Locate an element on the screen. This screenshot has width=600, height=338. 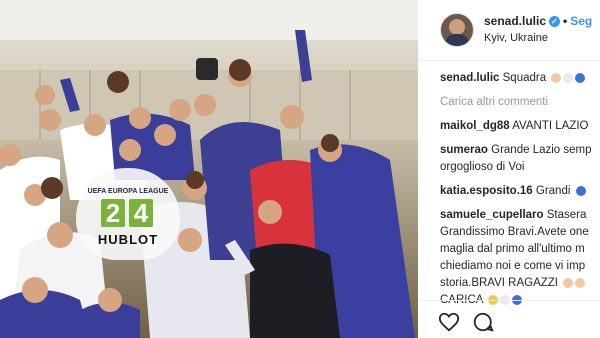
comment-text: AVANTI LAZIO is located at coordinates (550, 126).